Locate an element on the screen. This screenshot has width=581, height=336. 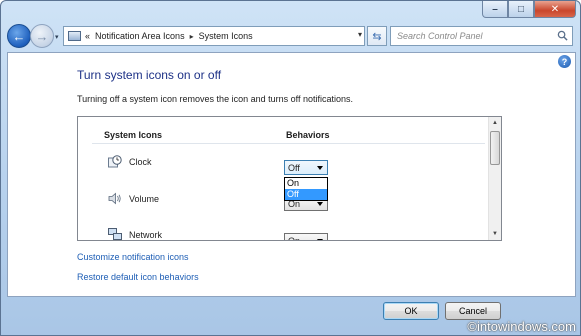
forward-button: → is located at coordinates (42, 36).